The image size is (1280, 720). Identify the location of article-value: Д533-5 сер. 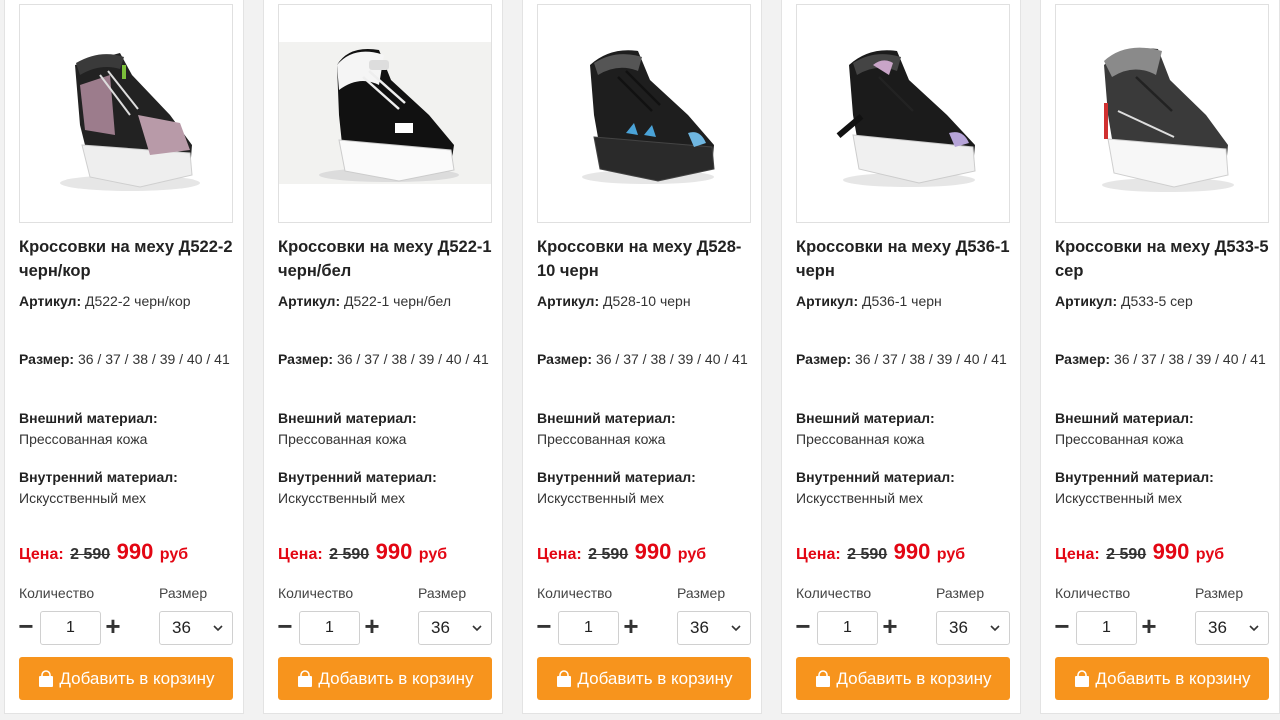
(1157, 301).